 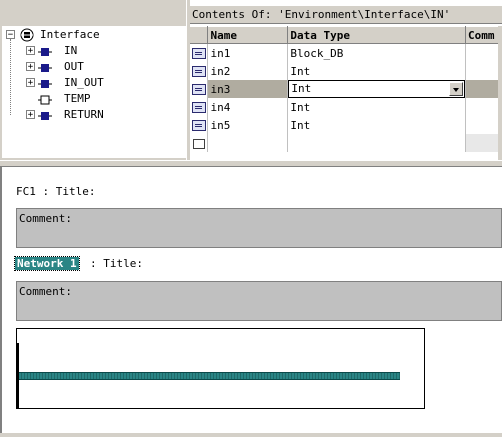 What do you see at coordinates (248, 52) in the screenshot?
I see `name-cell: in1` at bounding box center [248, 52].